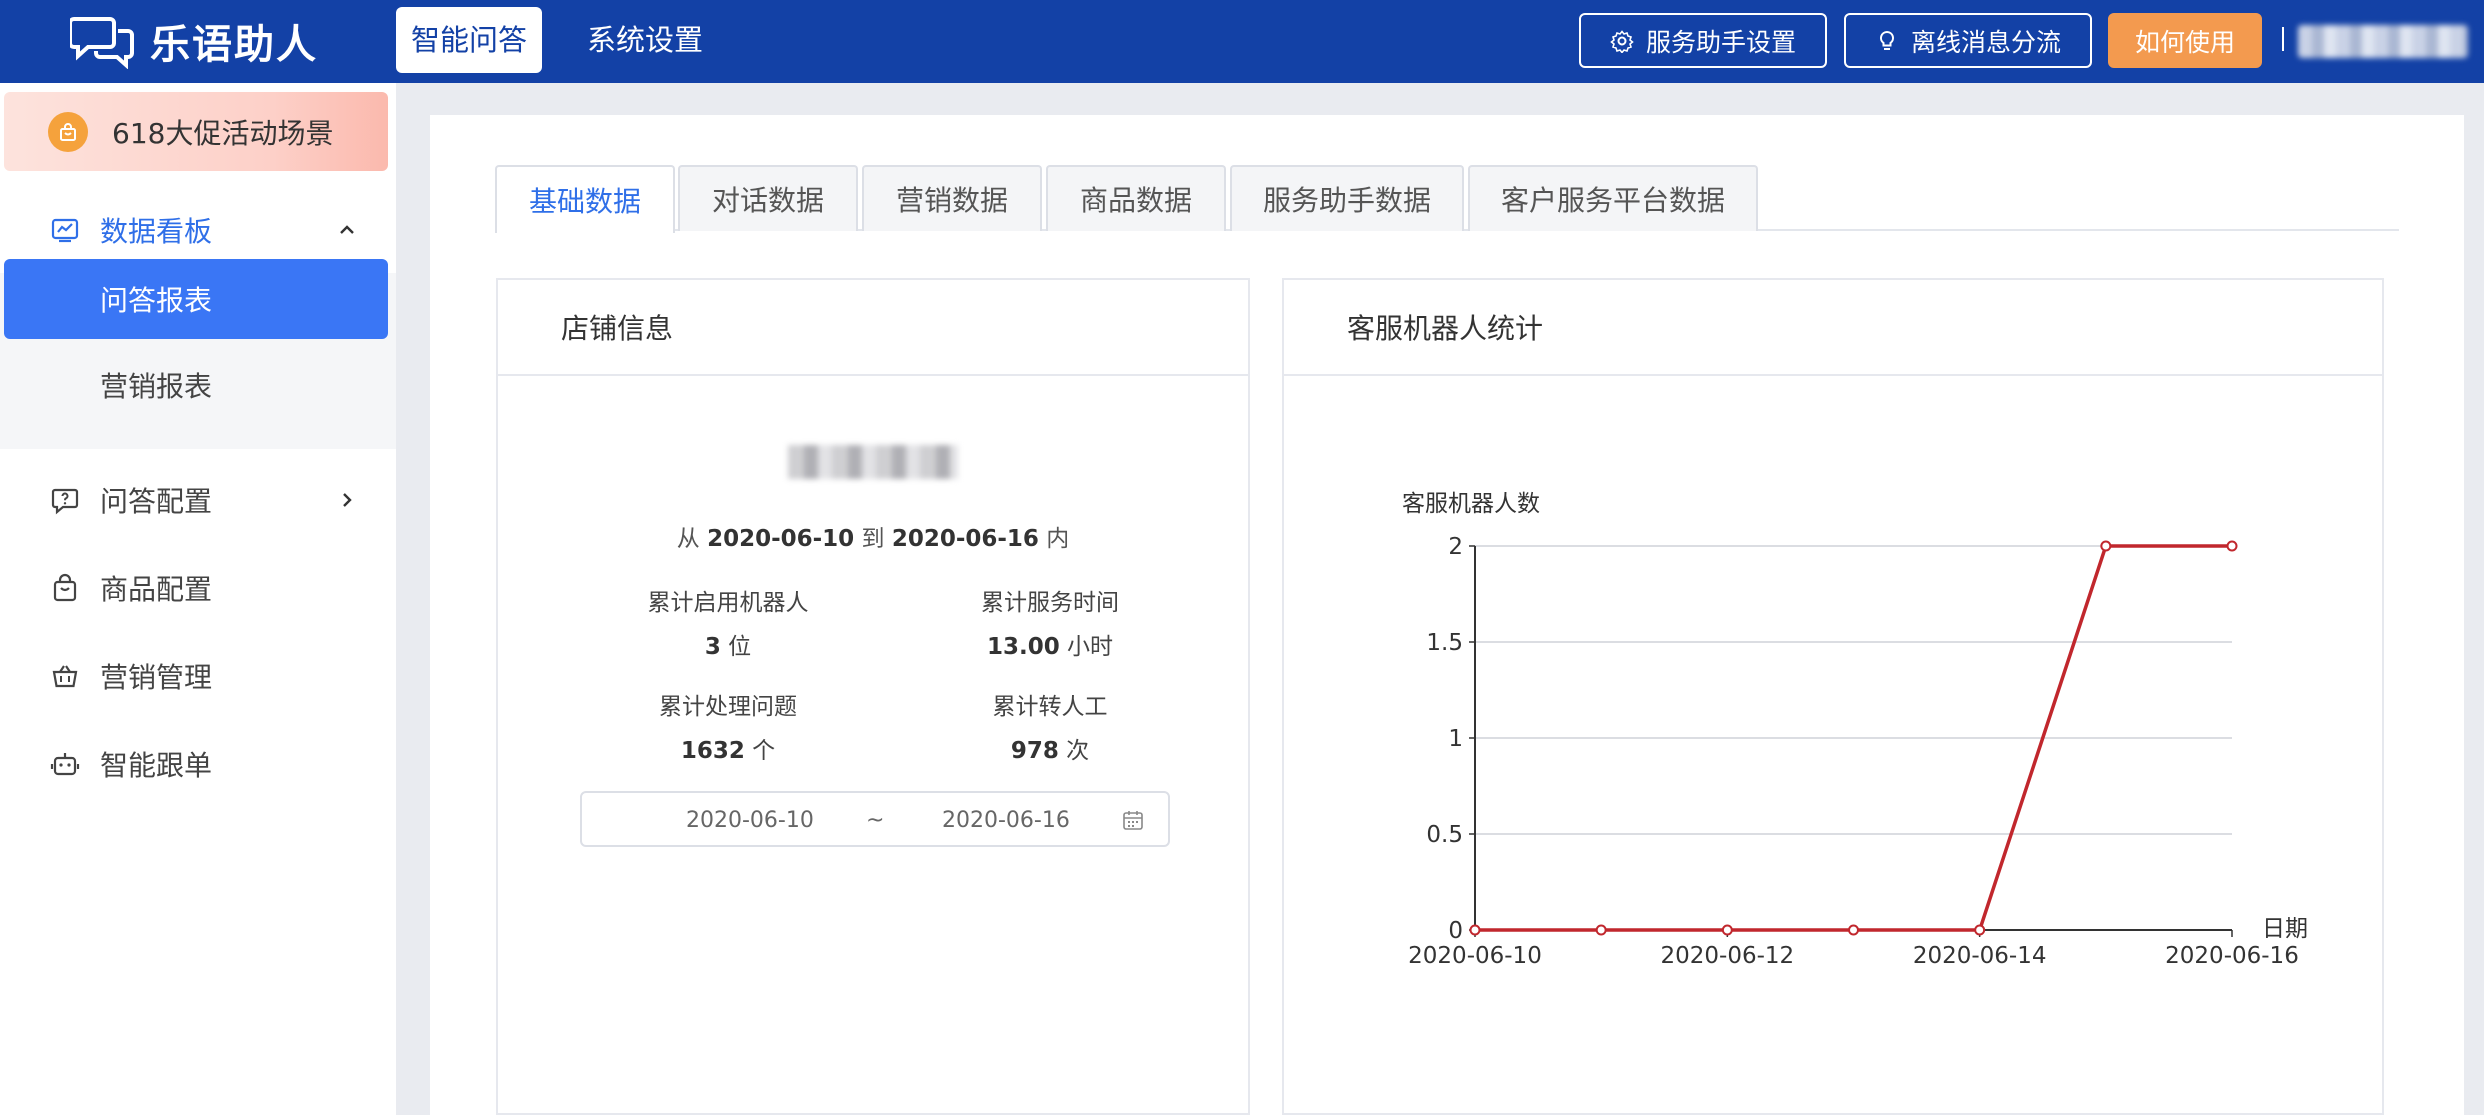 This screenshot has height=1115, width=2484. What do you see at coordinates (65, 501) in the screenshot?
I see `question-chat-icon` at bounding box center [65, 501].